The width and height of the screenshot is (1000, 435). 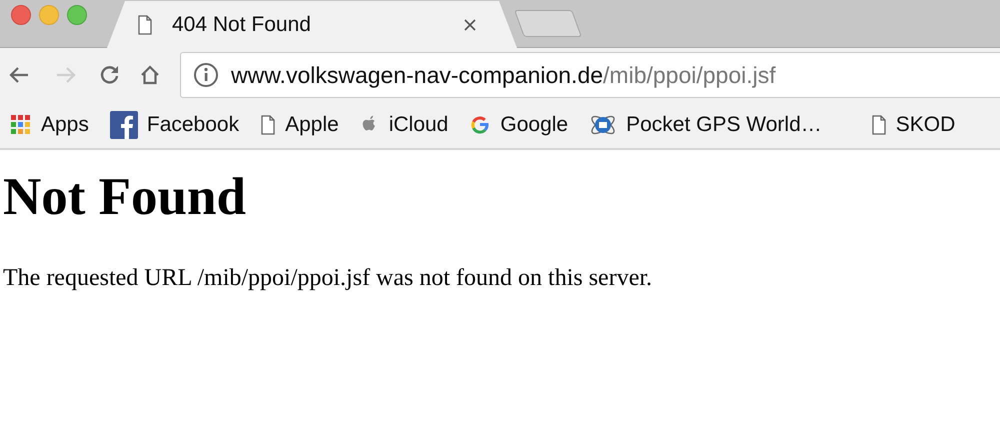 What do you see at coordinates (480, 125) in the screenshot?
I see `google-icon` at bounding box center [480, 125].